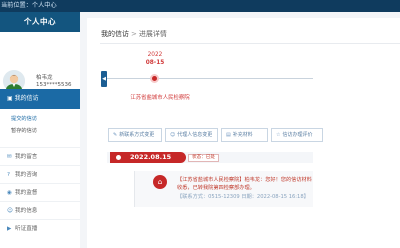 This screenshot has height=248, width=400. I want to click on nav-item-profile: ☺ 我的信息, so click(40, 210).